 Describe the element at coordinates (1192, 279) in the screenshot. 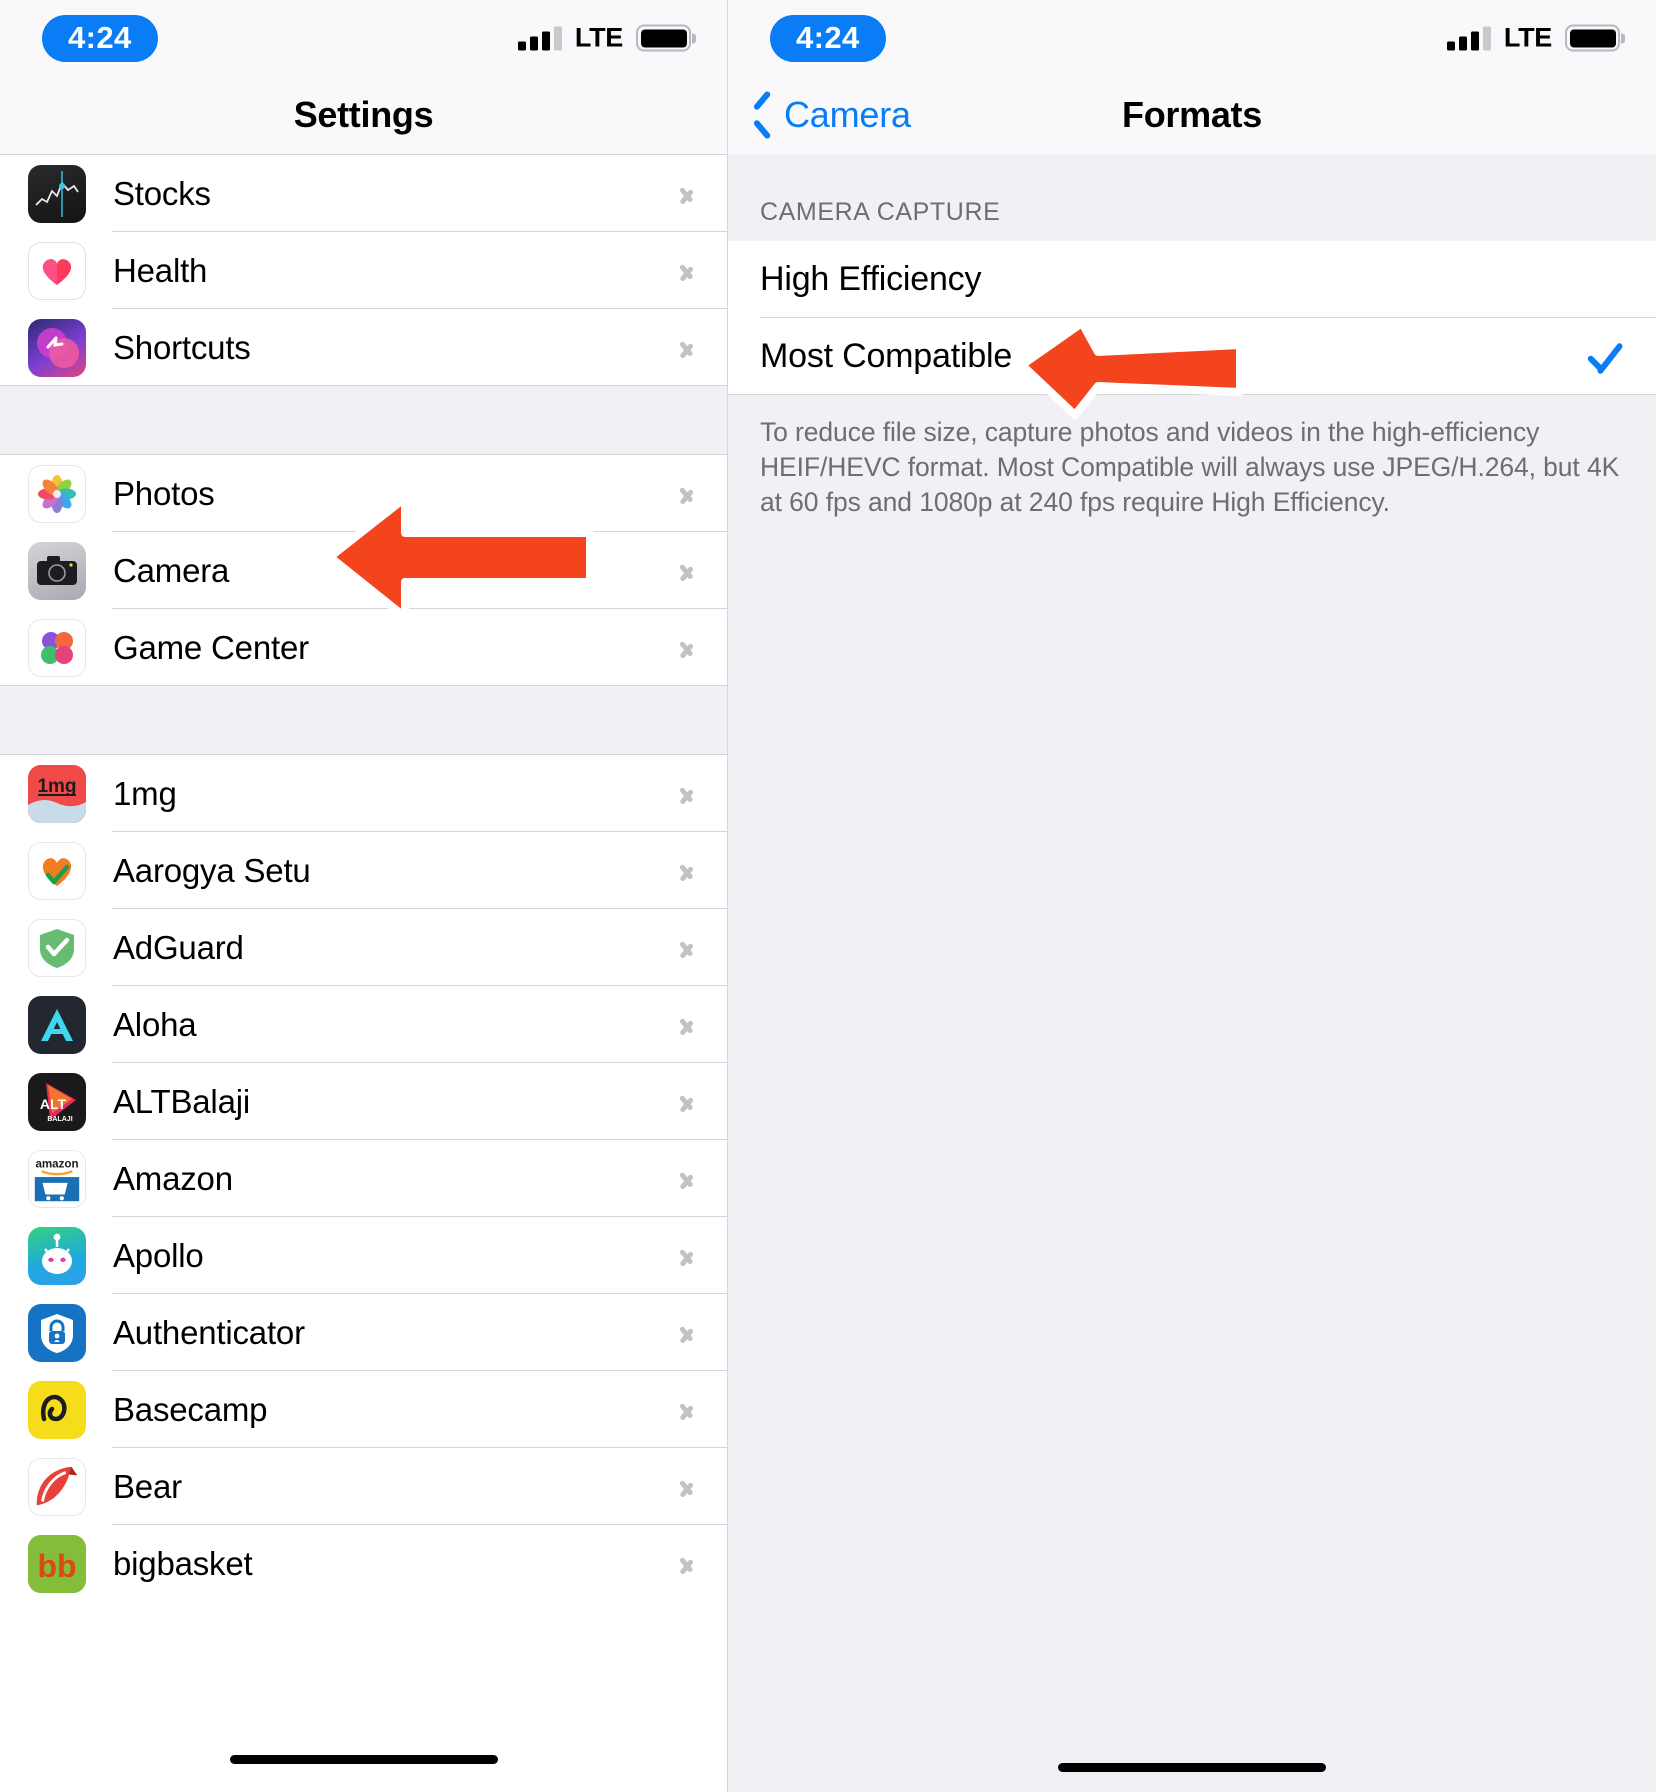

I see `option-row-high-efficiency: High Efficiency` at that location.